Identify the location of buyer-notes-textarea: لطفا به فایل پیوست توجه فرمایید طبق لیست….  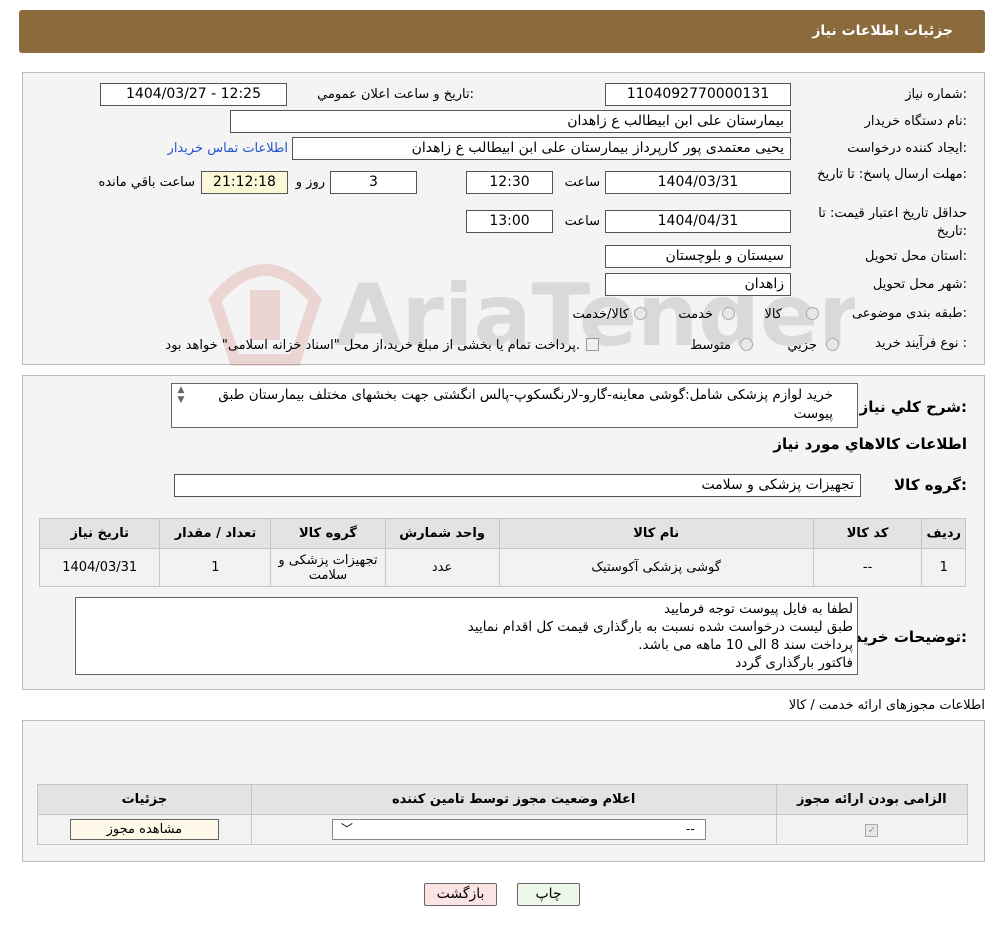
(466, 636).